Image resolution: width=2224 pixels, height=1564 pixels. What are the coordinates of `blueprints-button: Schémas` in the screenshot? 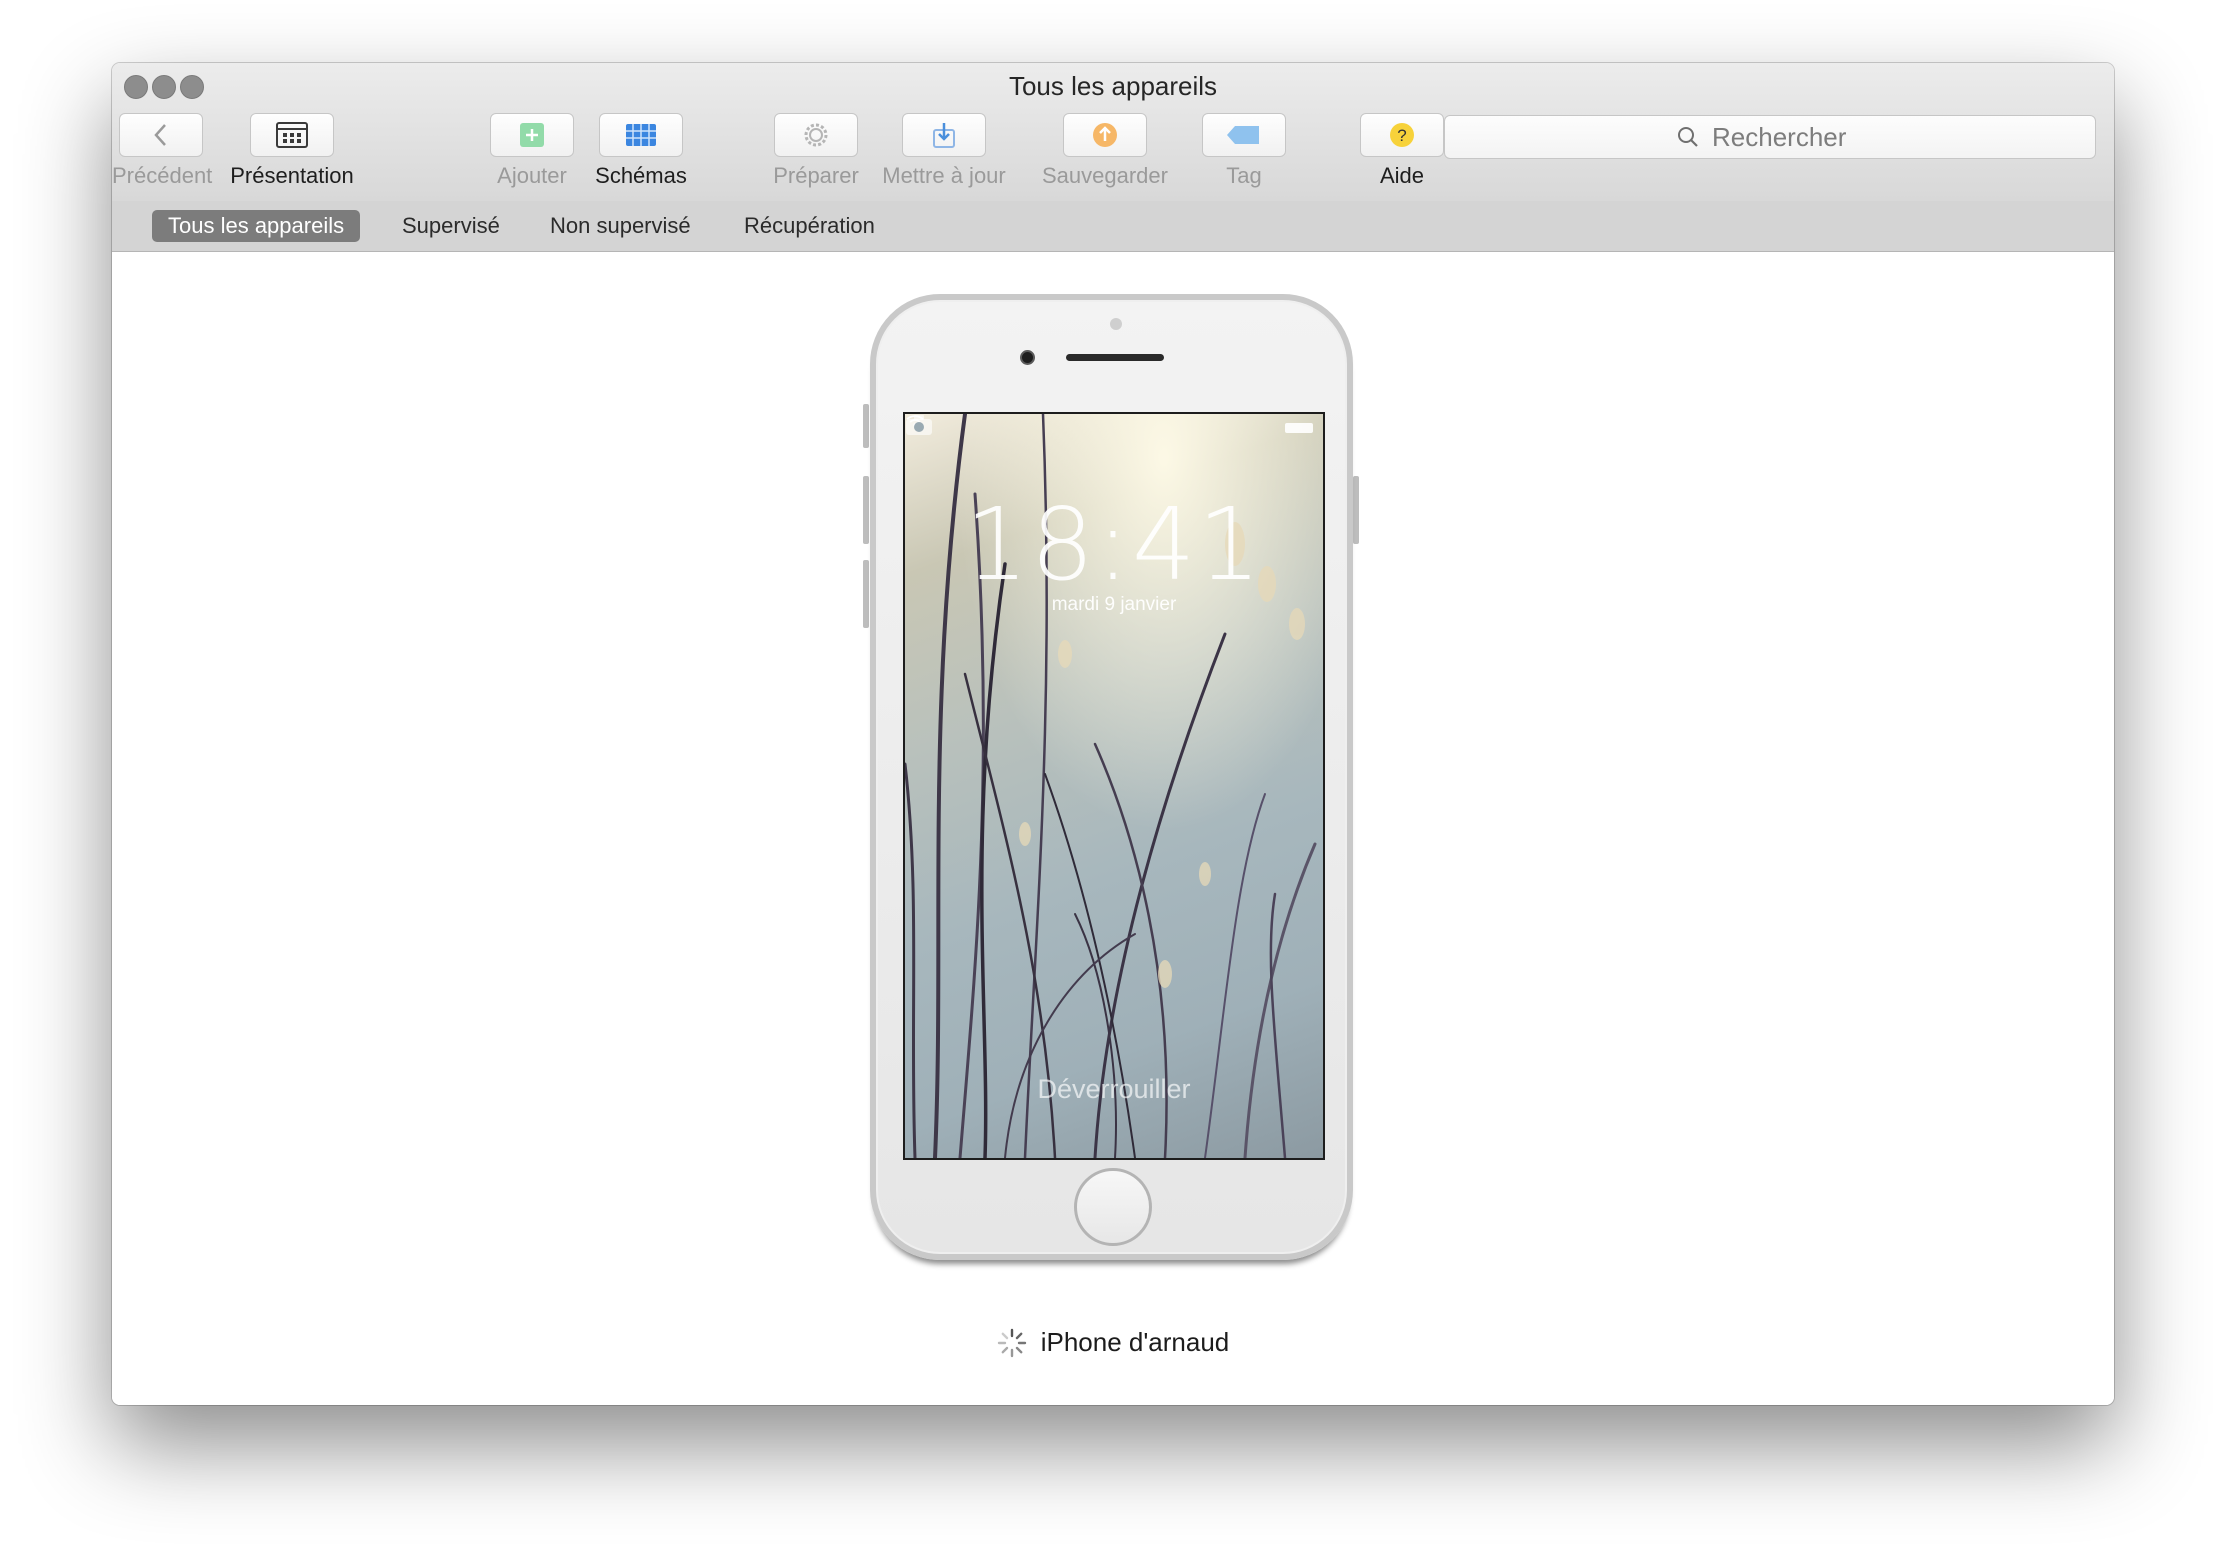 It's located at (641, 151).